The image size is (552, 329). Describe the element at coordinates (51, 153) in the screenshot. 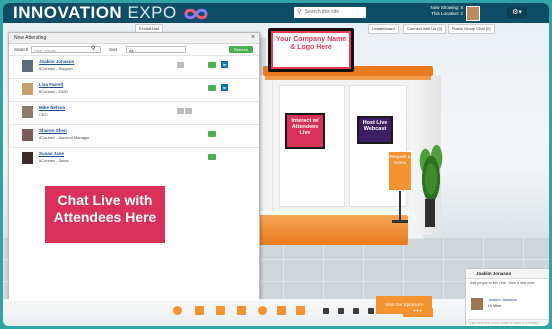

I see `attendee-name: Susan Jane` at that location.